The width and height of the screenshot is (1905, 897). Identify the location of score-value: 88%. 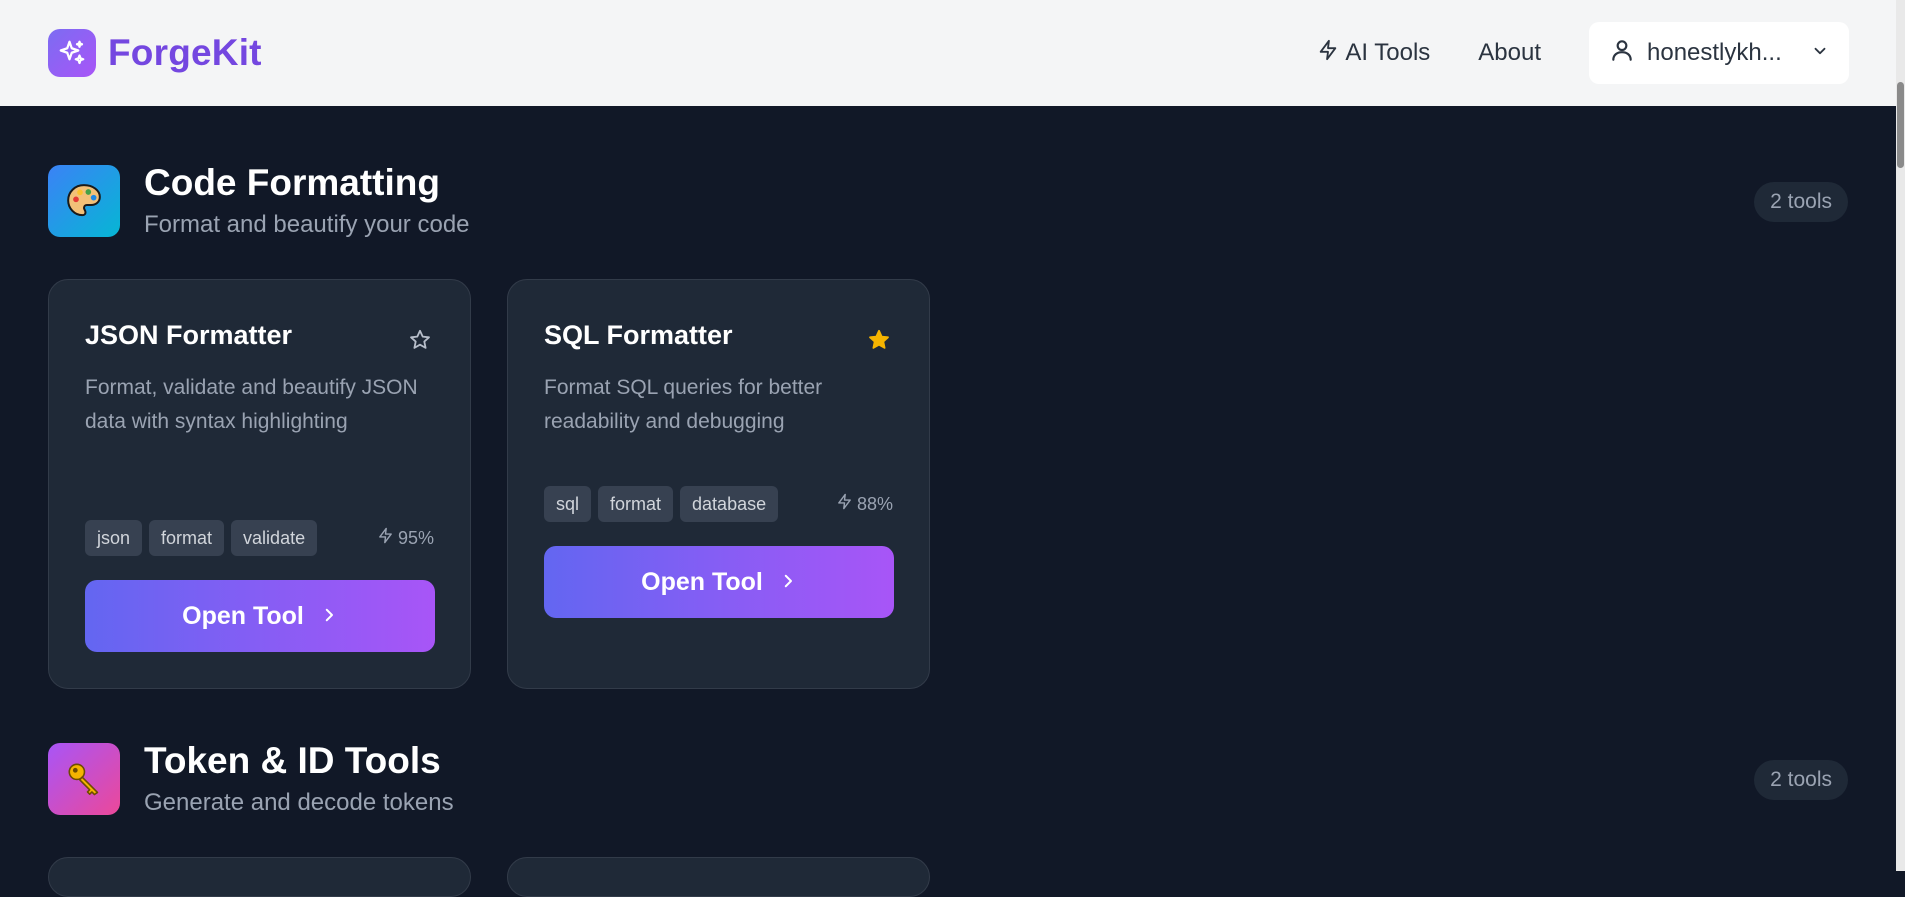
(874, 503).